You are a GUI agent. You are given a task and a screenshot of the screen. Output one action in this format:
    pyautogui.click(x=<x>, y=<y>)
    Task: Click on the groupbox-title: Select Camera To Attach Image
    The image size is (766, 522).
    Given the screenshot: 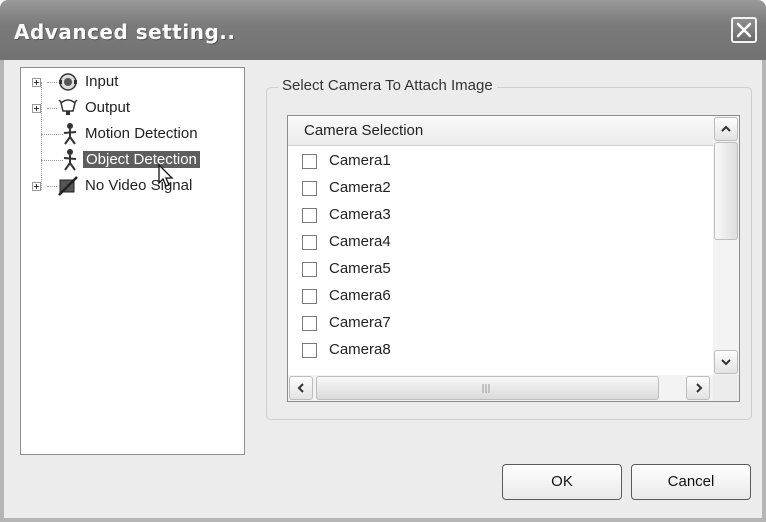 What is the action you would take?
    pyautogui.click(x=387, y=85)
    